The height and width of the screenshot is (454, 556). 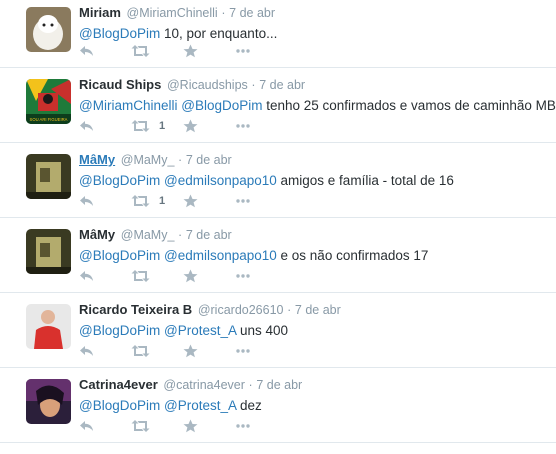 I want to click on author-fullname: Ricaud Ships, so click(x=120, y=84).